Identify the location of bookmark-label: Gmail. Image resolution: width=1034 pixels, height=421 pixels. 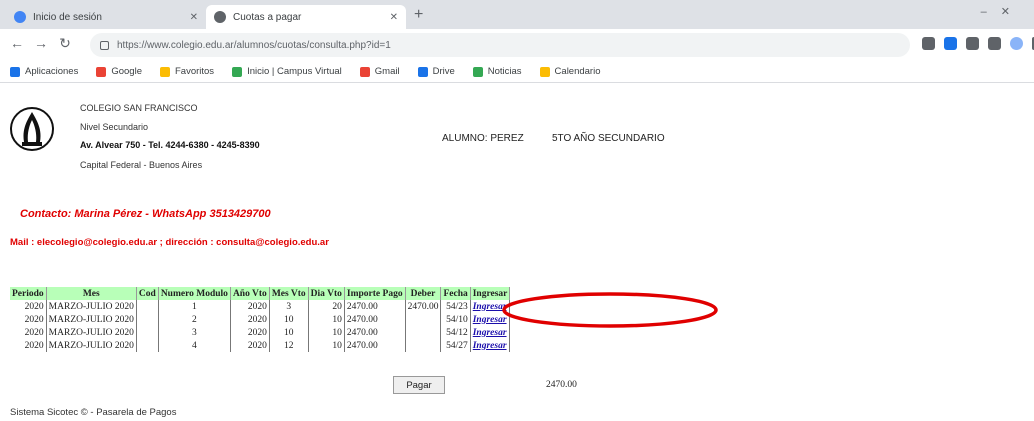
(387, 71).